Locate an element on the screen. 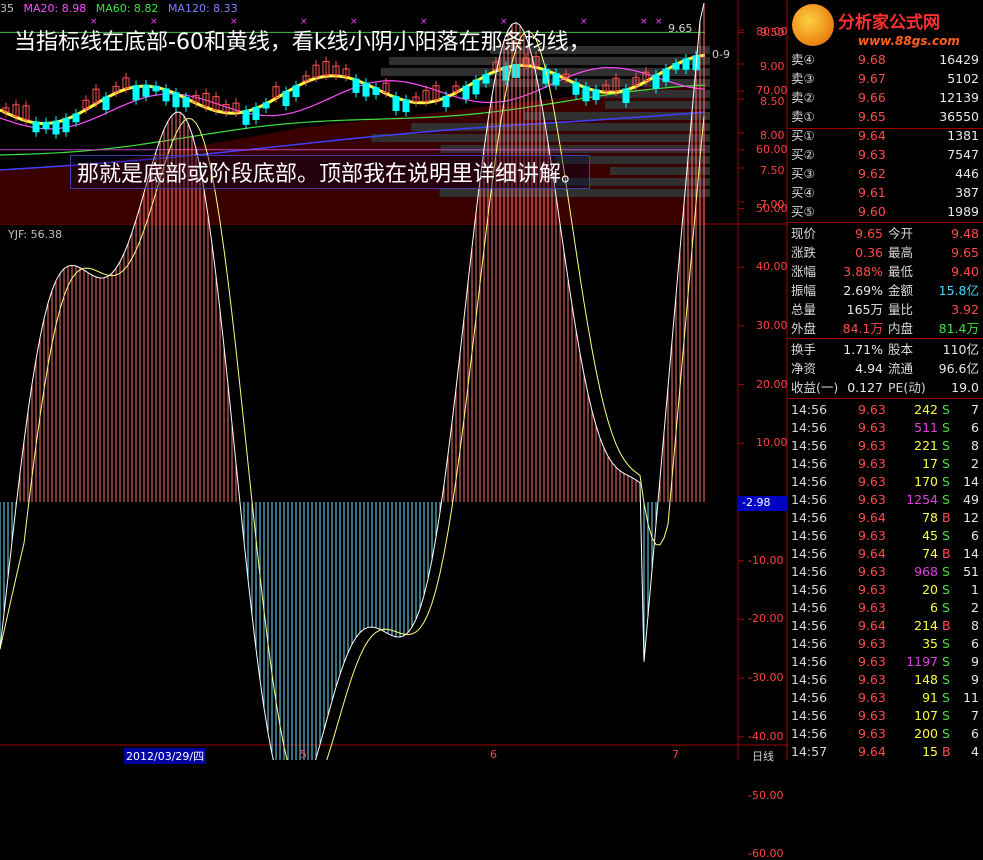 The height and width of the screenshot is (860, 983). tick-volume: 968 is located at coordinates (926, 571).